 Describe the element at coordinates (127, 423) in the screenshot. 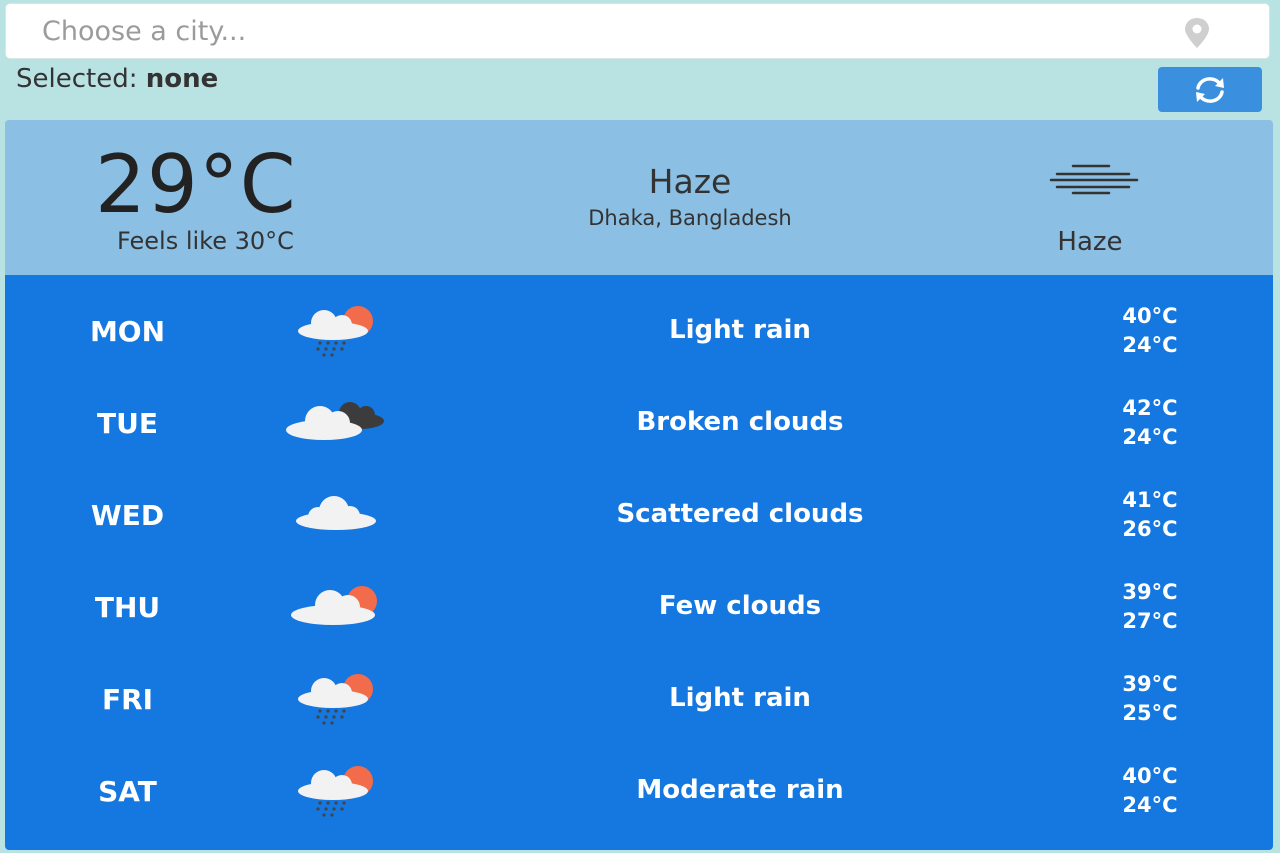

I see `forecast-day: TUE` at that location.